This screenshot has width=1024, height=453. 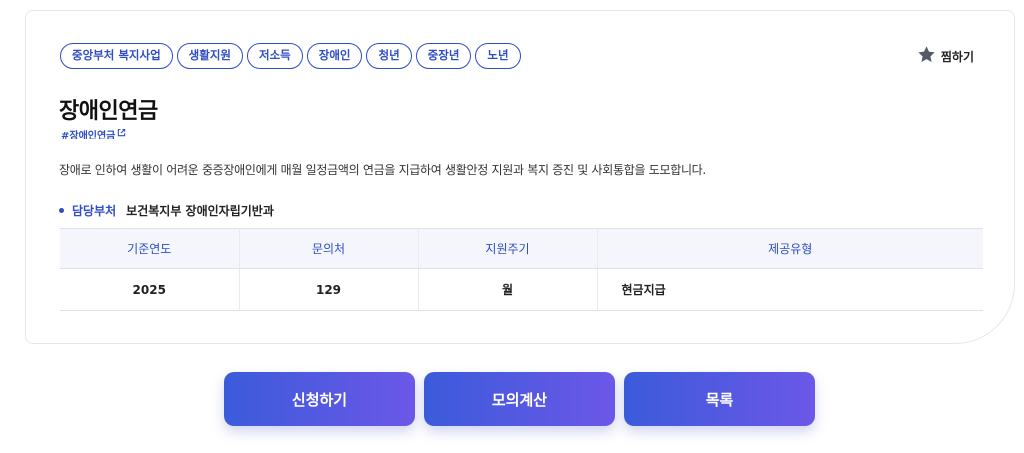 What do you see at coordinates (116, 56) in the screenshot?
I see `tag-central-welfare: 중앙부처 복지사업` at bounding box center [116, 56].